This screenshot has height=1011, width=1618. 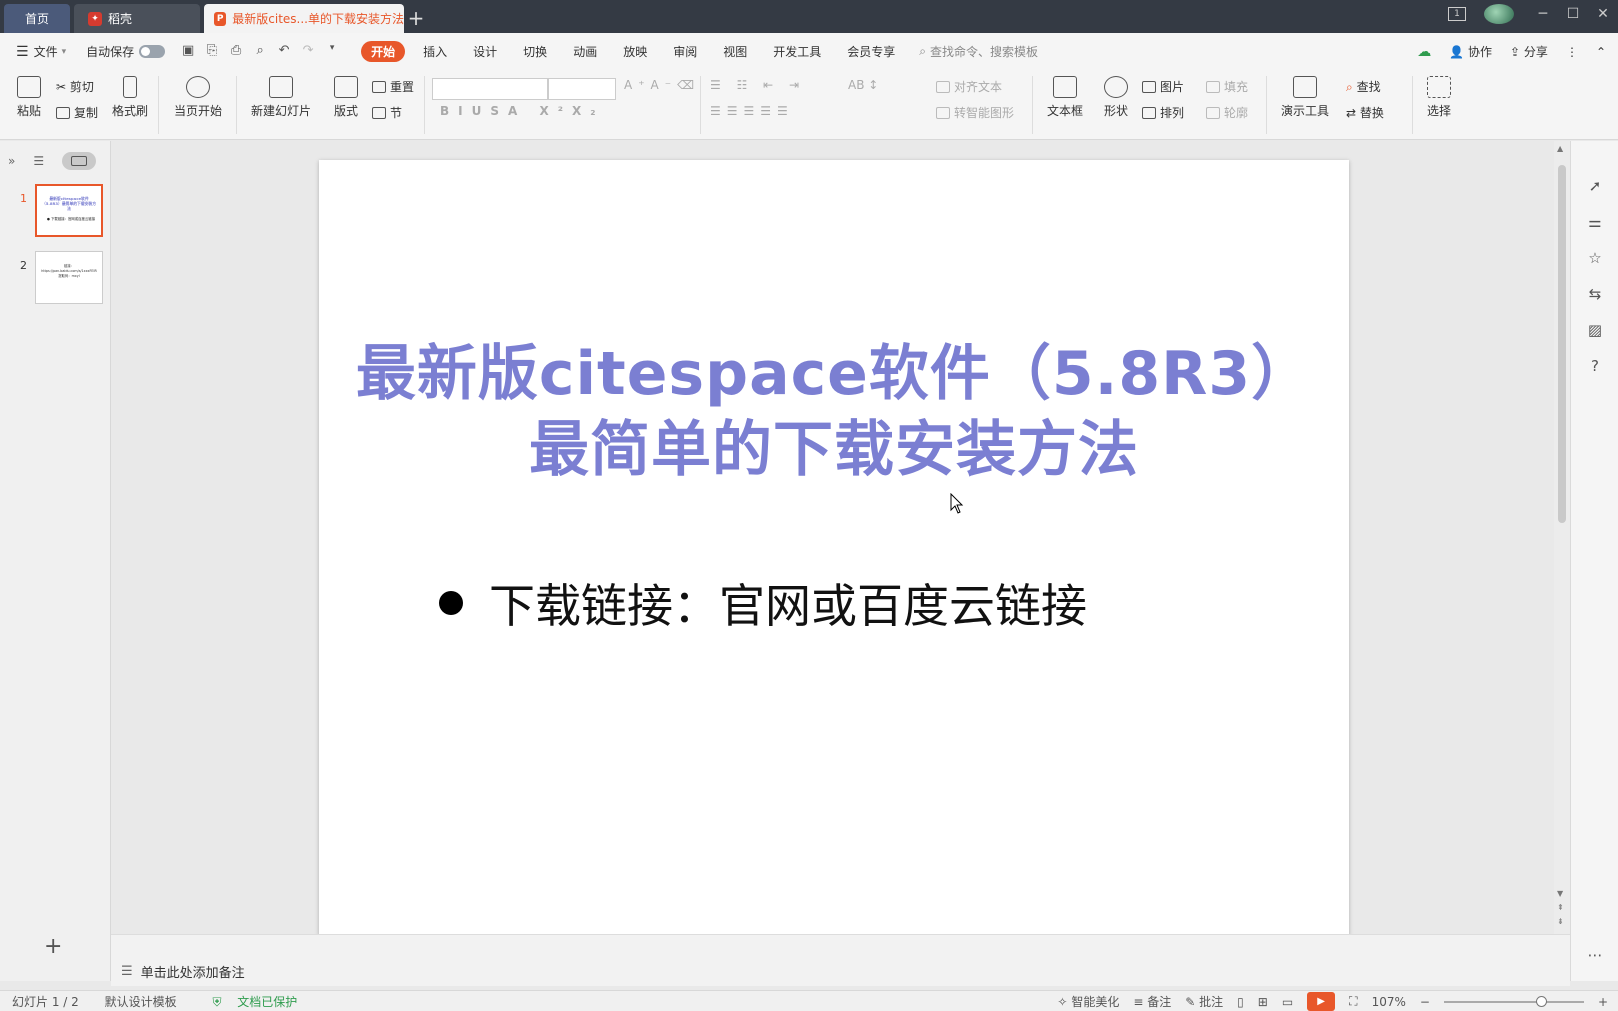 What do you see at coordinates (1560, 893) in the screenshot?
I see `scroll-down-icon: ▼` at bounding box center [1560, 893].